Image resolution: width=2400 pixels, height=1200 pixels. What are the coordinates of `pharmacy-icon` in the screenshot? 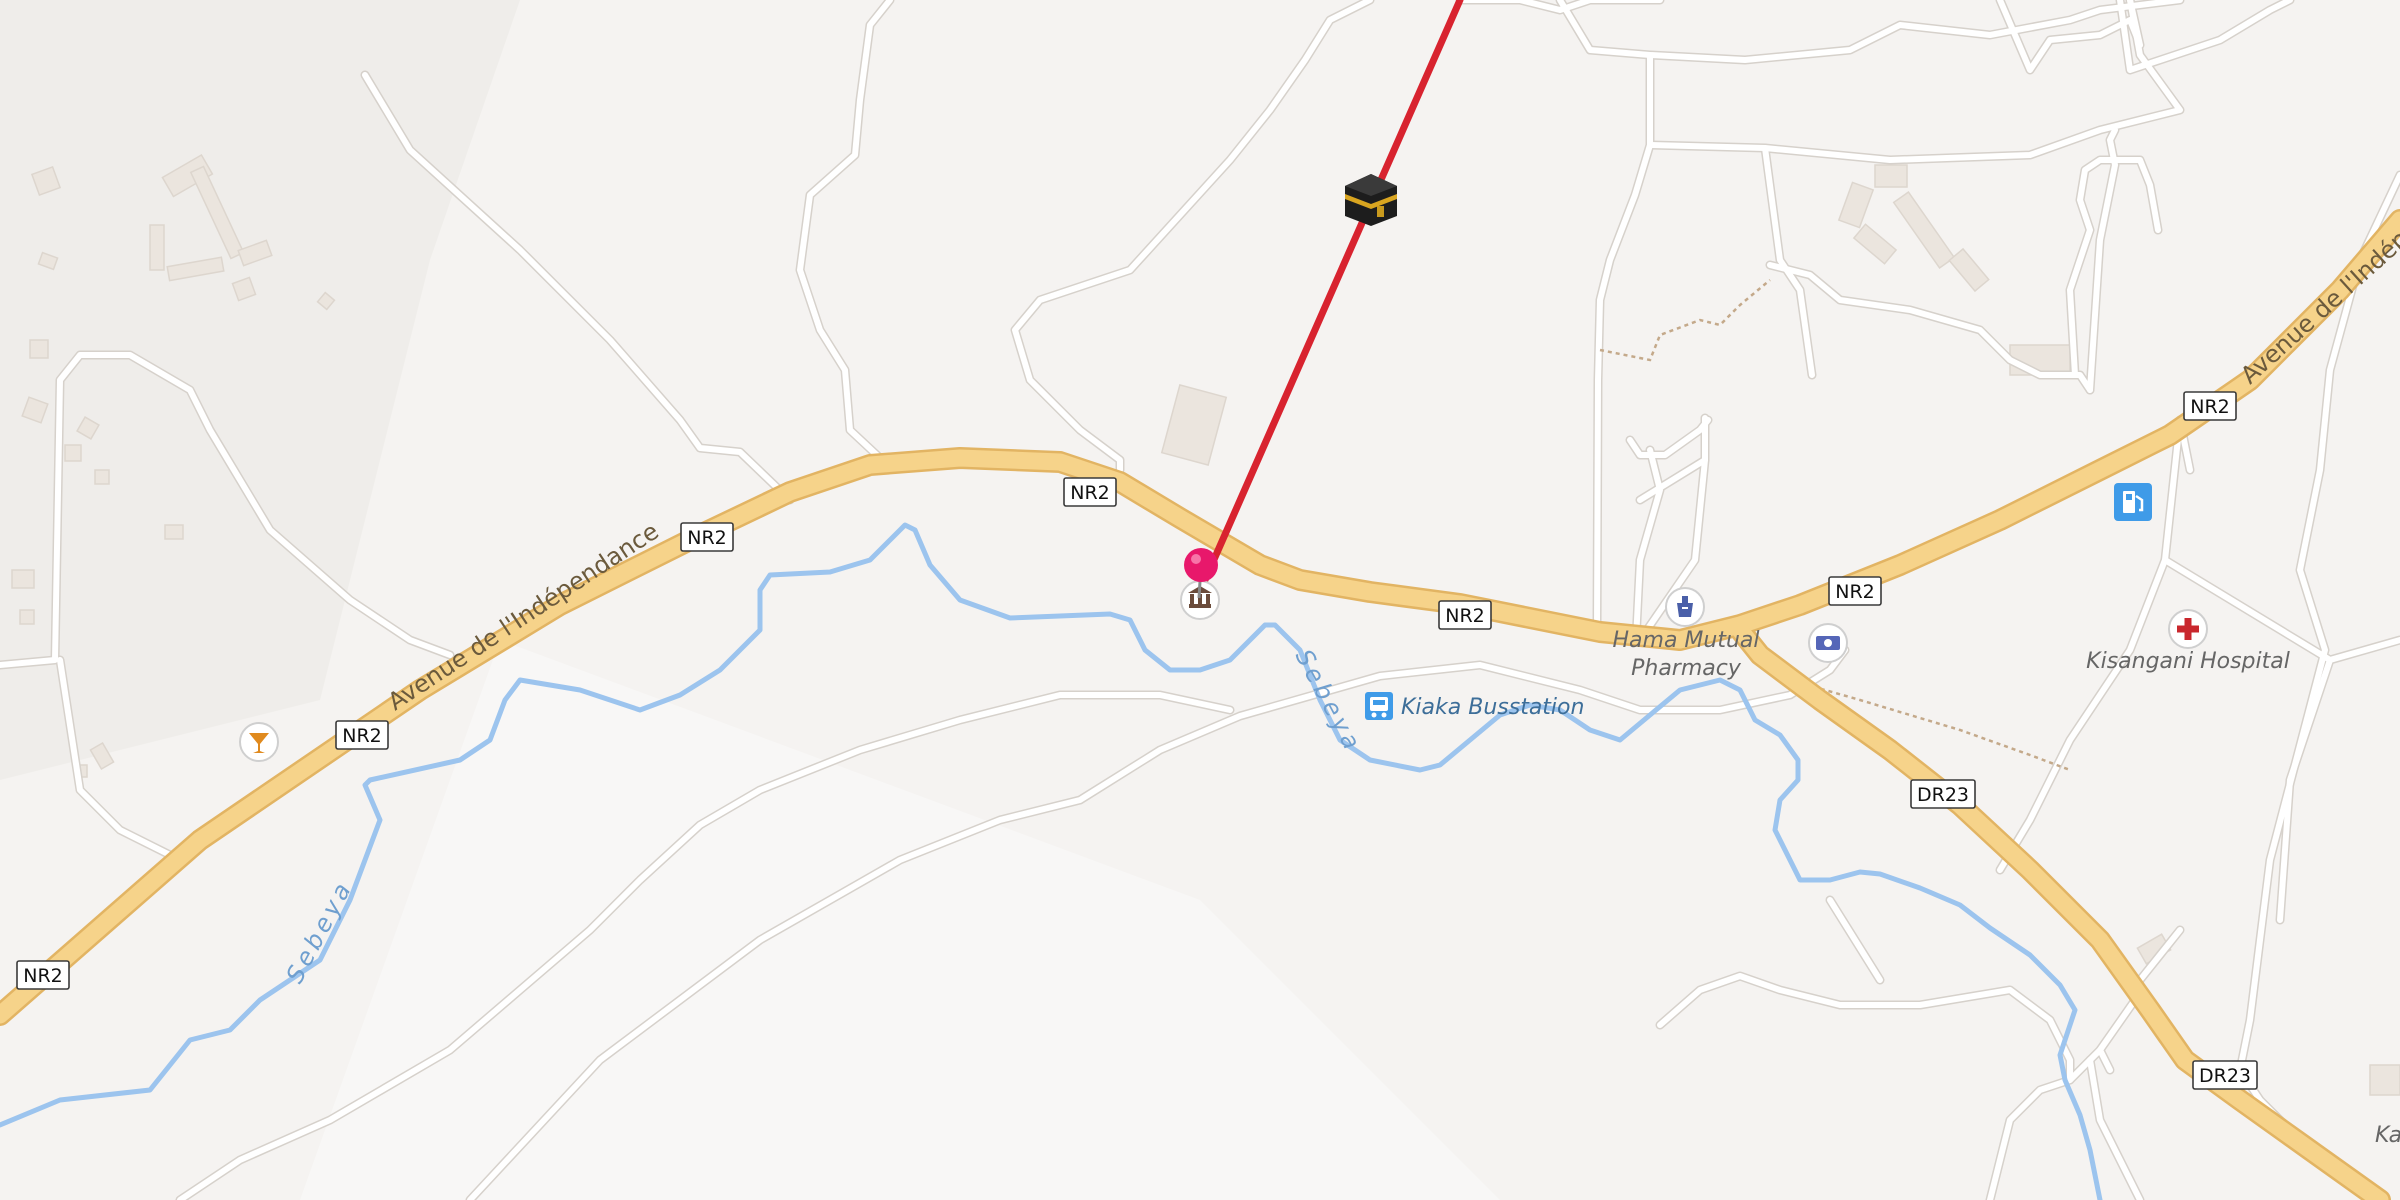 It's located at (1685, 607).